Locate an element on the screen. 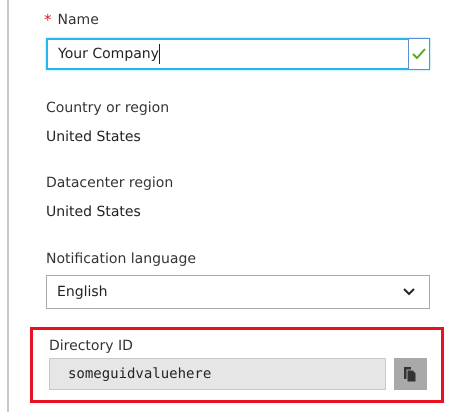  copy-icon is located at coordinates (410, 374).